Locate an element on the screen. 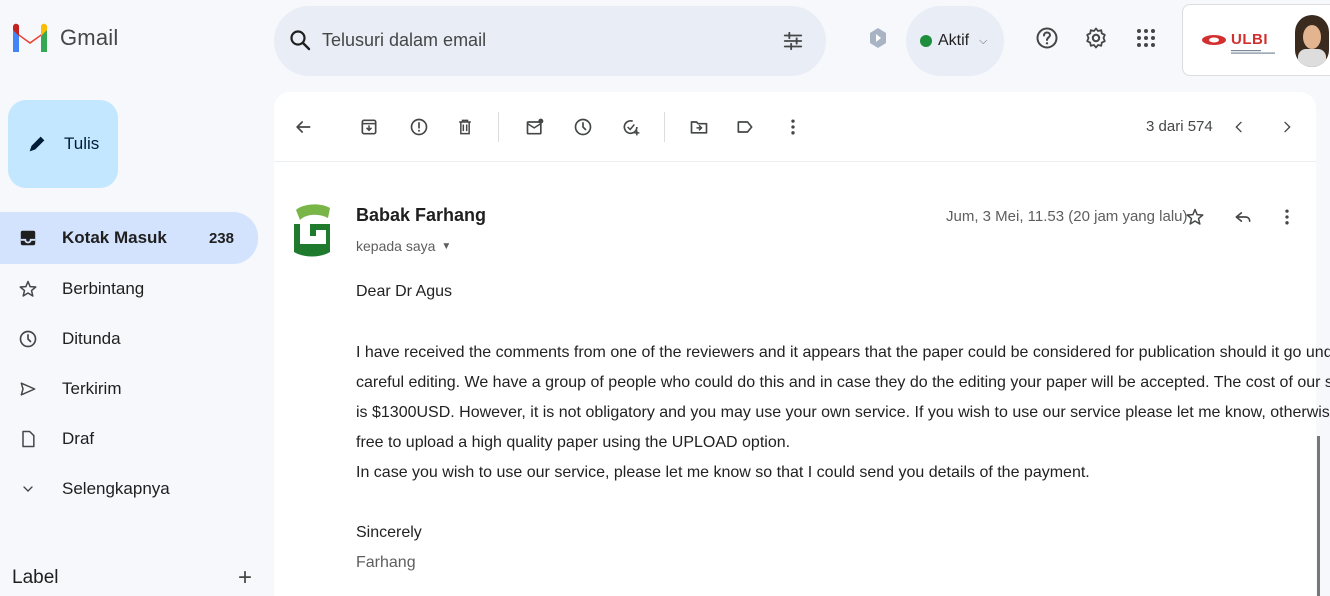 This screenshot has width=1330, height=596. add-task-icon is located at coordinates (631, 127).